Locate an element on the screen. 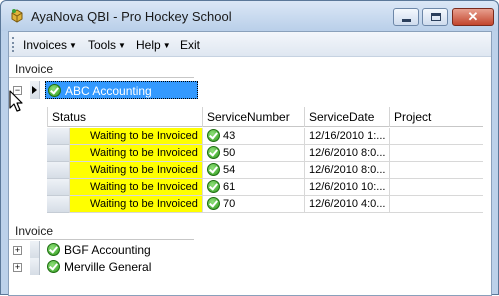 The height and width of the screenshot is (296, 499). menu-invoices-label: Invoices is located at coordinates (45, 45).